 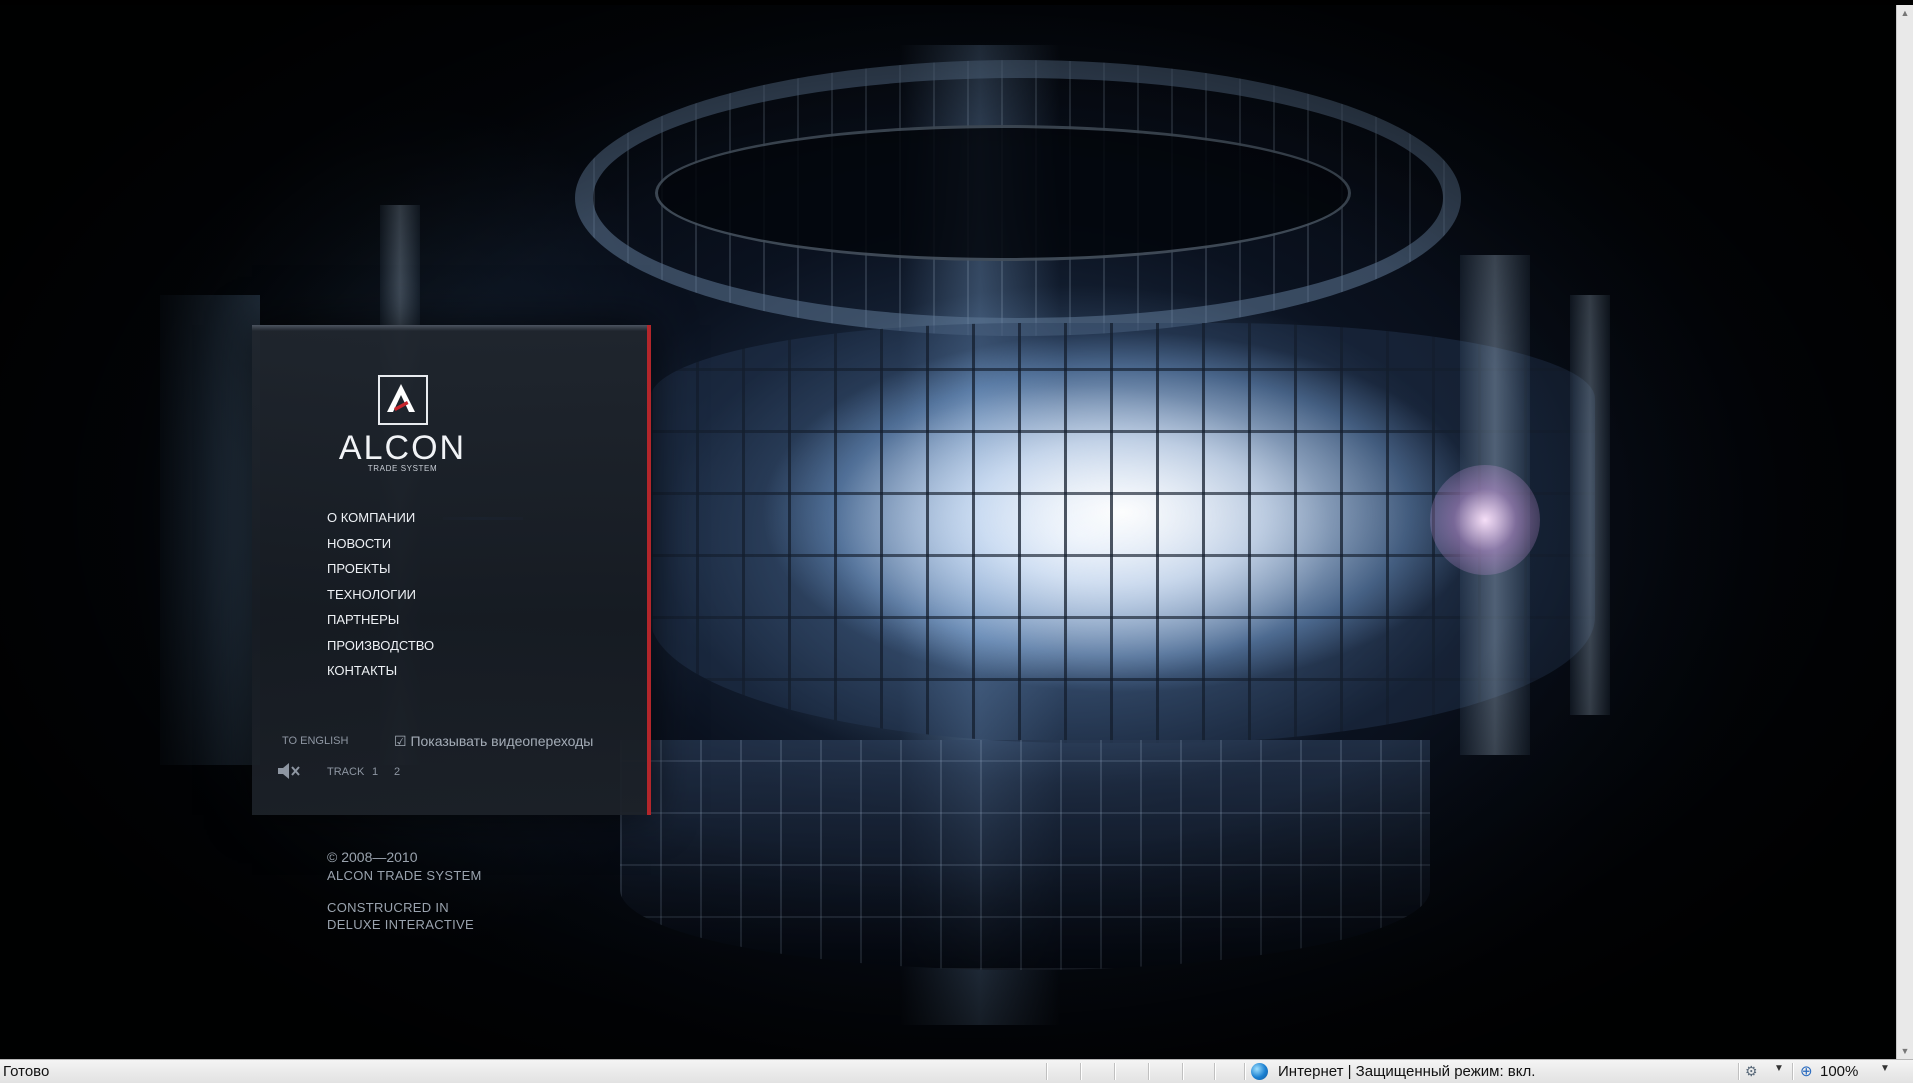 What do you see at coordinates (1806, 1071) in the screenshot?
I see `magnifier-icon: ⊕` at bounding box center [1806, 1071].